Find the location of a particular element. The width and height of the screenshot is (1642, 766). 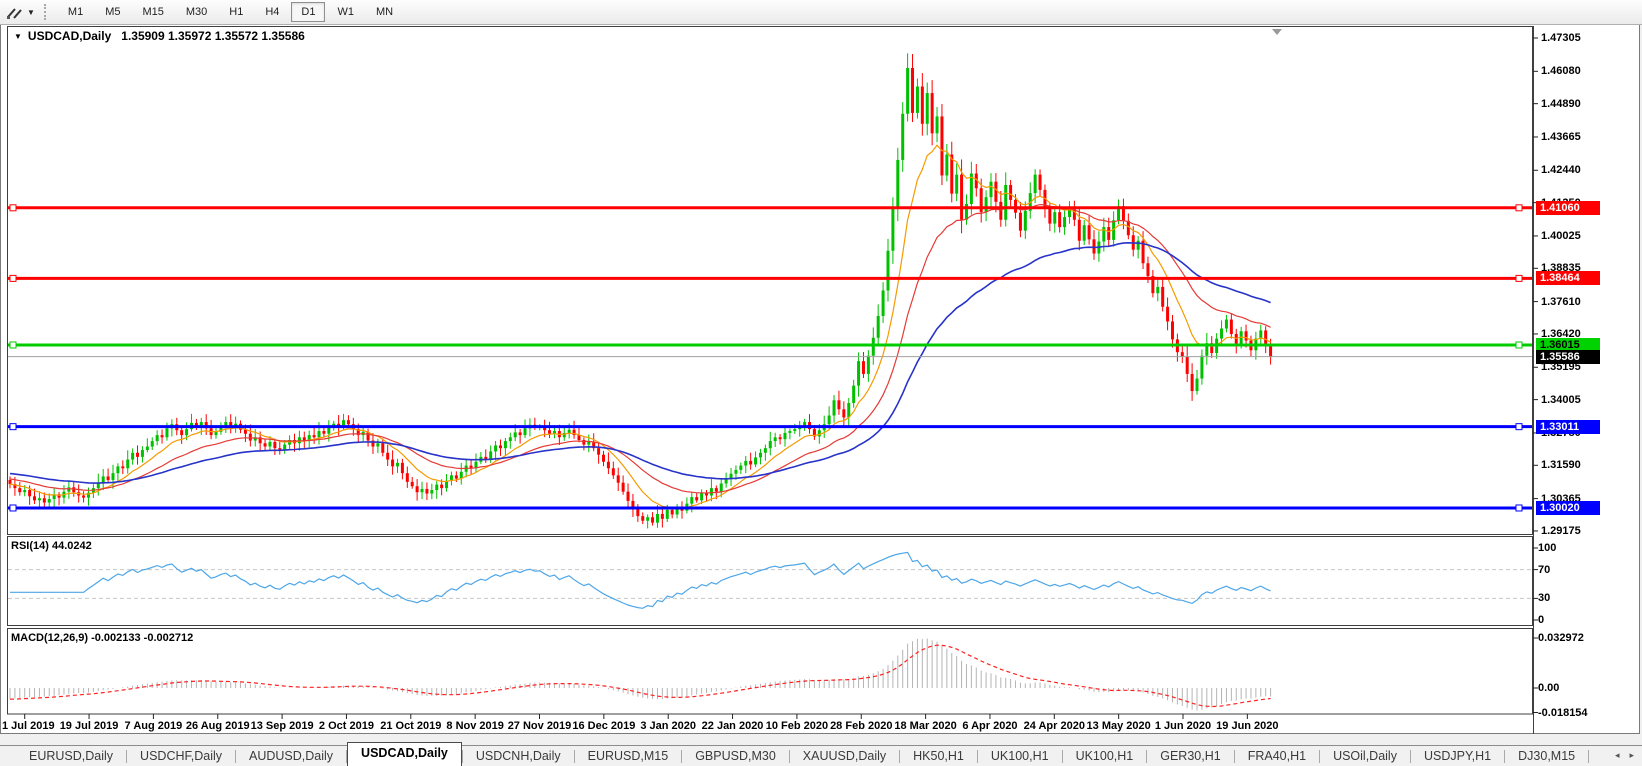

price-tick-label: 1.40025 is located at coordinates (1561, 235).